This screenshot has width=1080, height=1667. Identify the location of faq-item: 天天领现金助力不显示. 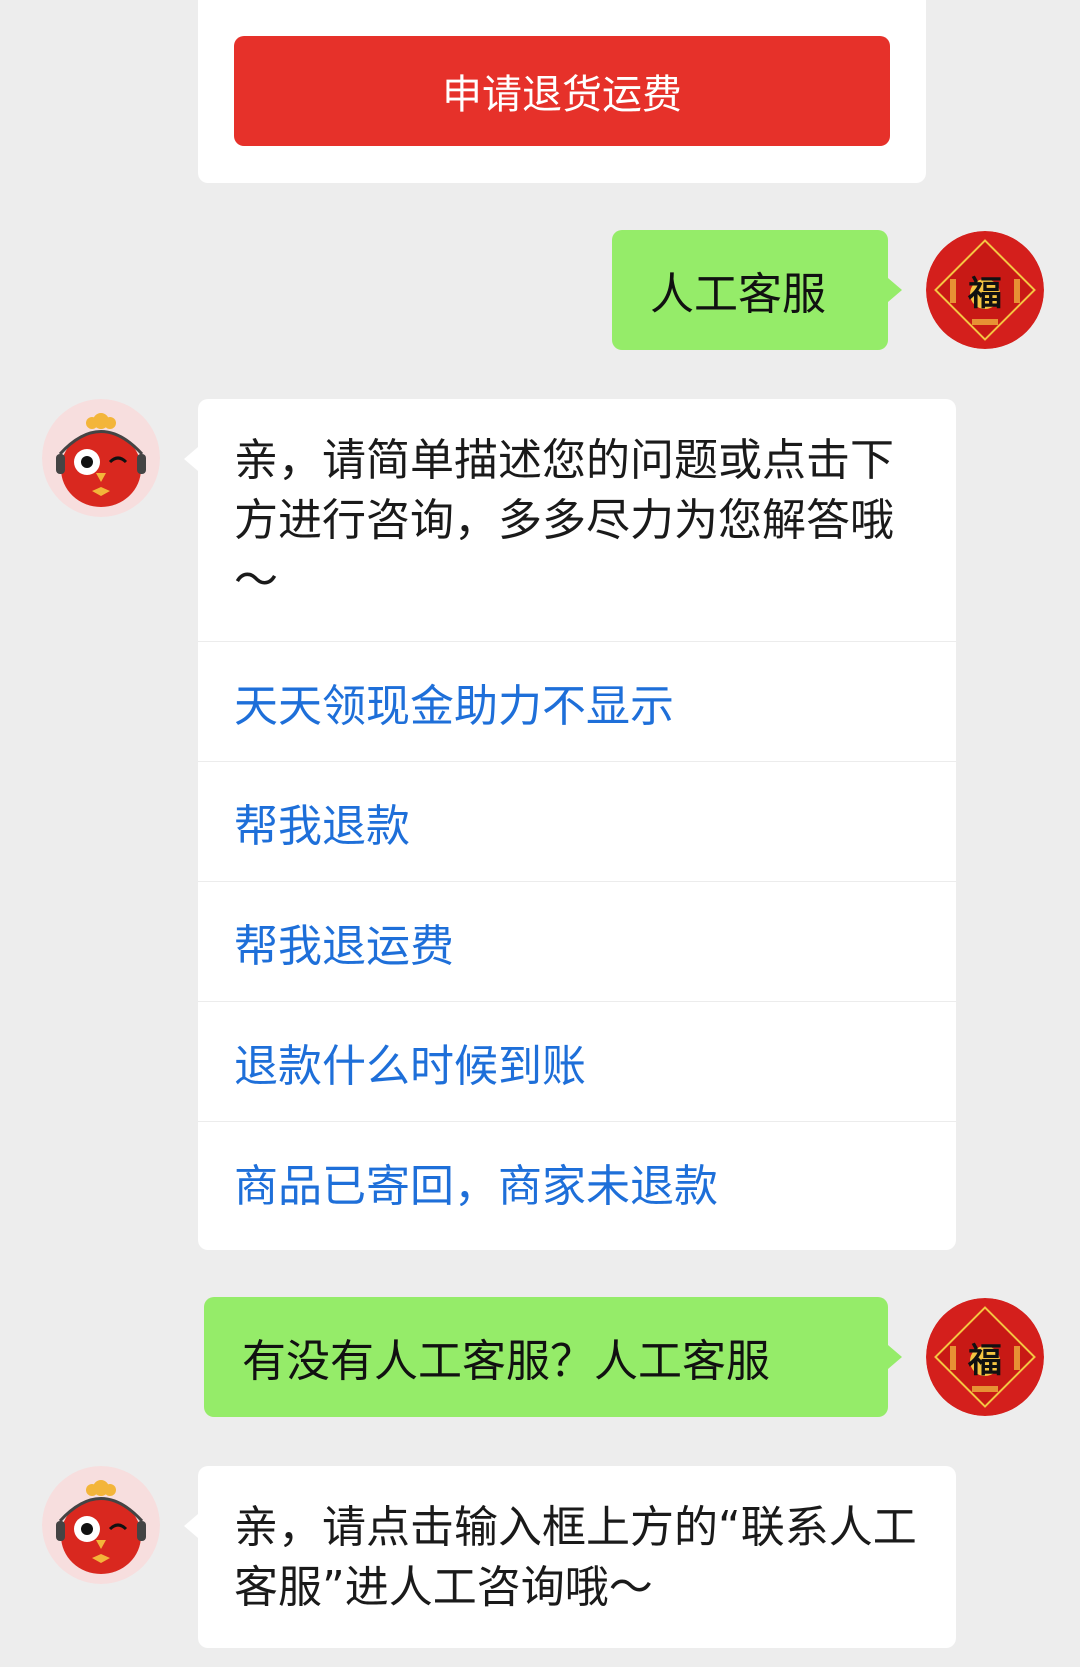
(577, 701).